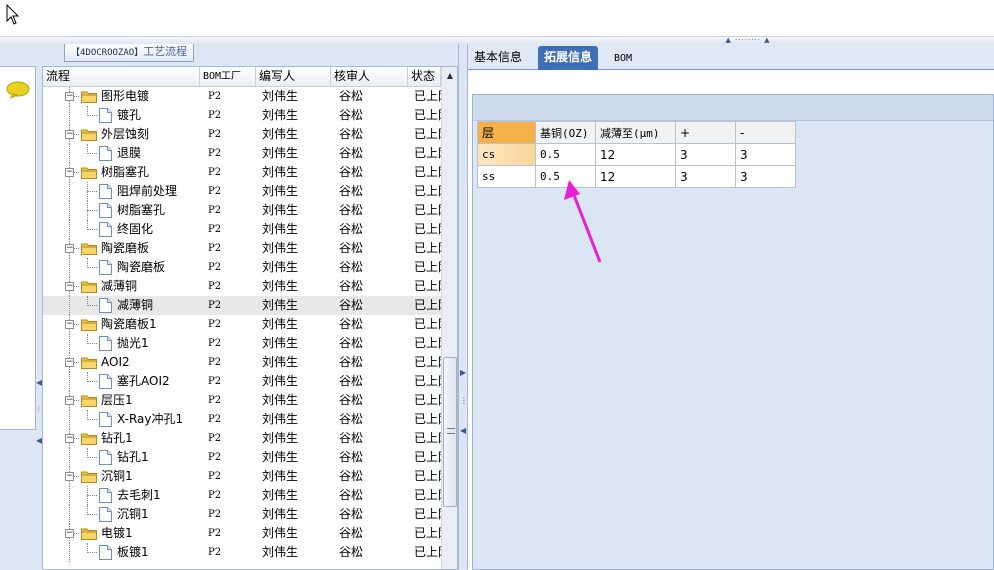 The width and height of the screenshot is (994, 570). I want to click on tree-row: − 层压1 P2 刘伟生 谷松 已上网, so click(242, 400).